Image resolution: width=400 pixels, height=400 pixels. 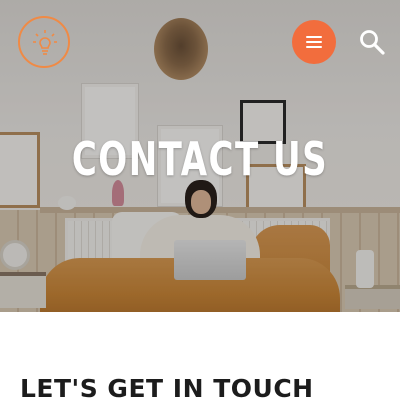 I want to click on lightbulb-icon, so click(x=45, y=42).